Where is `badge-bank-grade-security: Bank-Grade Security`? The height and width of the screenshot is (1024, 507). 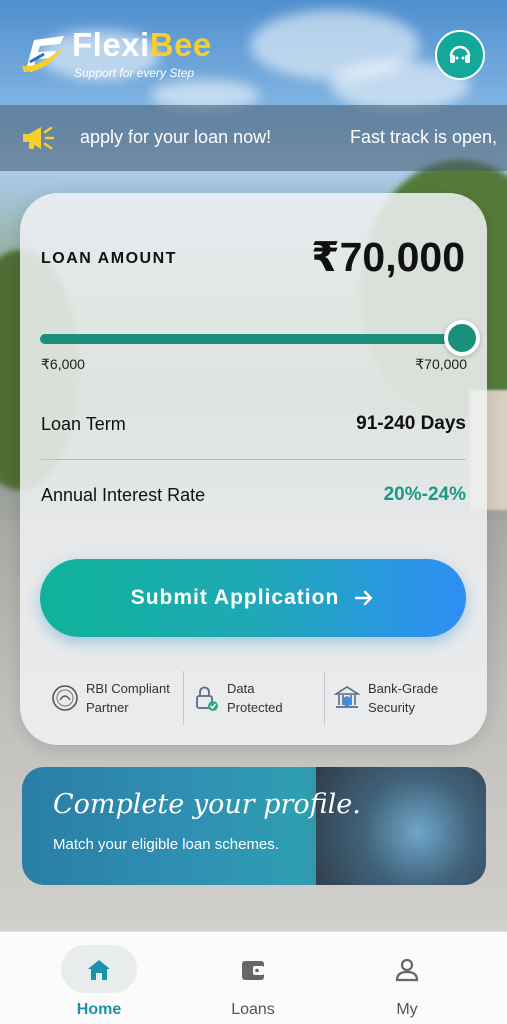
badge-bank-grade-security: Bank-Grade Security is located at coordinates (394, 698).